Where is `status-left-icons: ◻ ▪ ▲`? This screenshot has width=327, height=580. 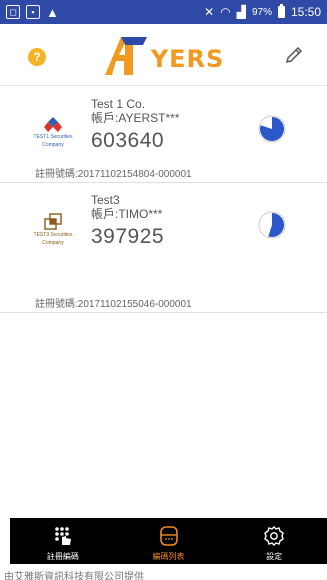 status-left-icons: ◻ ▪ ▲ is located at coordinates (32, 12).